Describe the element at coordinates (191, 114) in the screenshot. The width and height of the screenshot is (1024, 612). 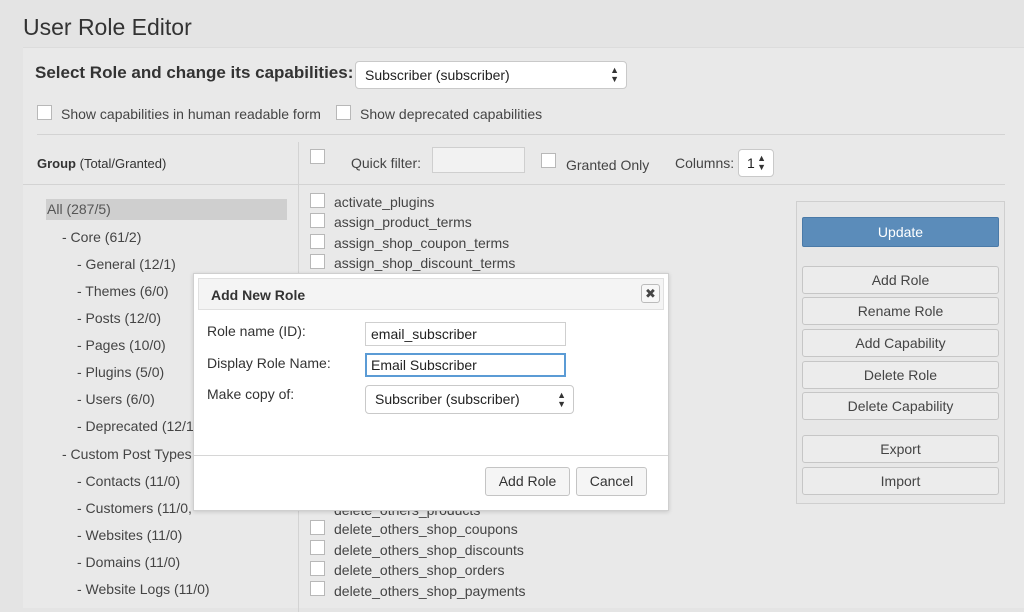
I see `human-readable-label: Show capabilities in human readable form` at that location.